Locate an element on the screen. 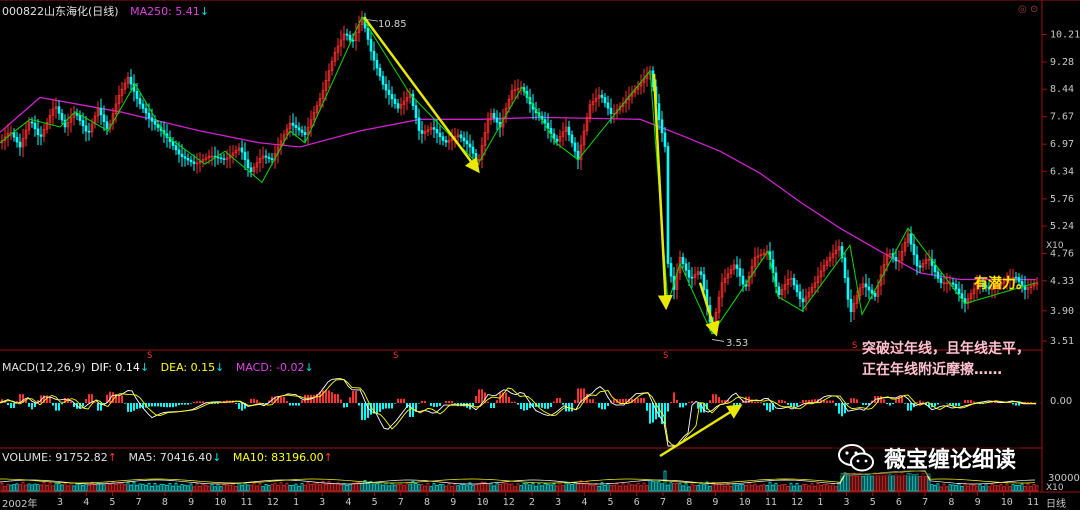 This screenshot has width=1080, height=510. settings-icon: ⊙ is located at coordinates (1034, 9).